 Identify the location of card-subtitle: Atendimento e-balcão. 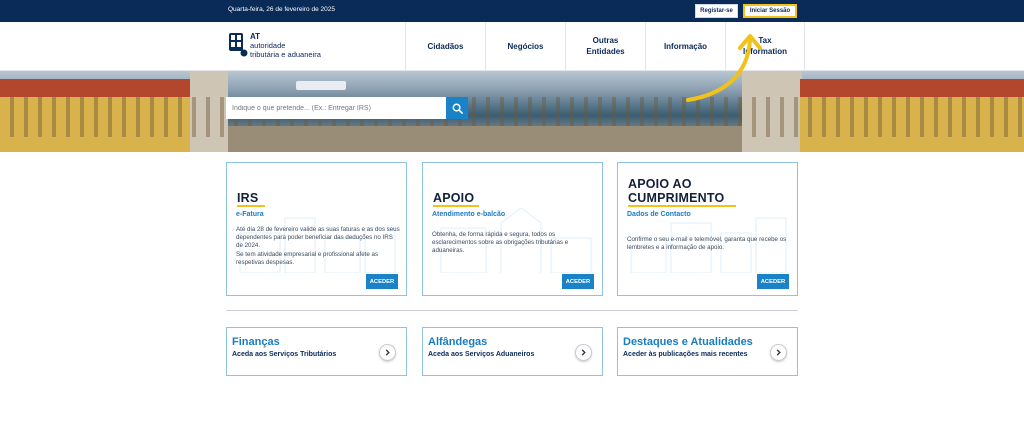
(468, 214).